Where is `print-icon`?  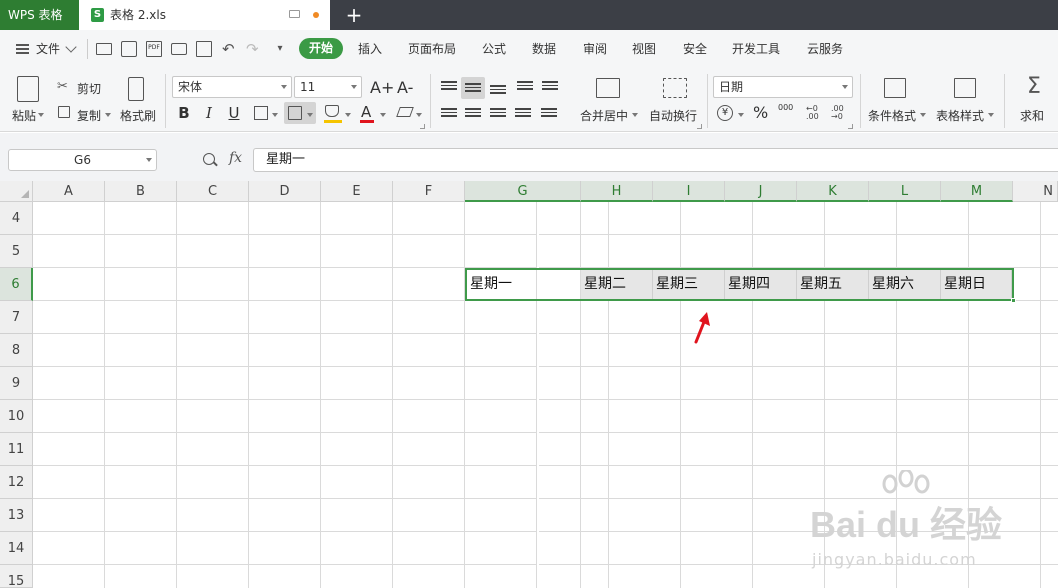 print-icon is located at coordinates (179, 49).